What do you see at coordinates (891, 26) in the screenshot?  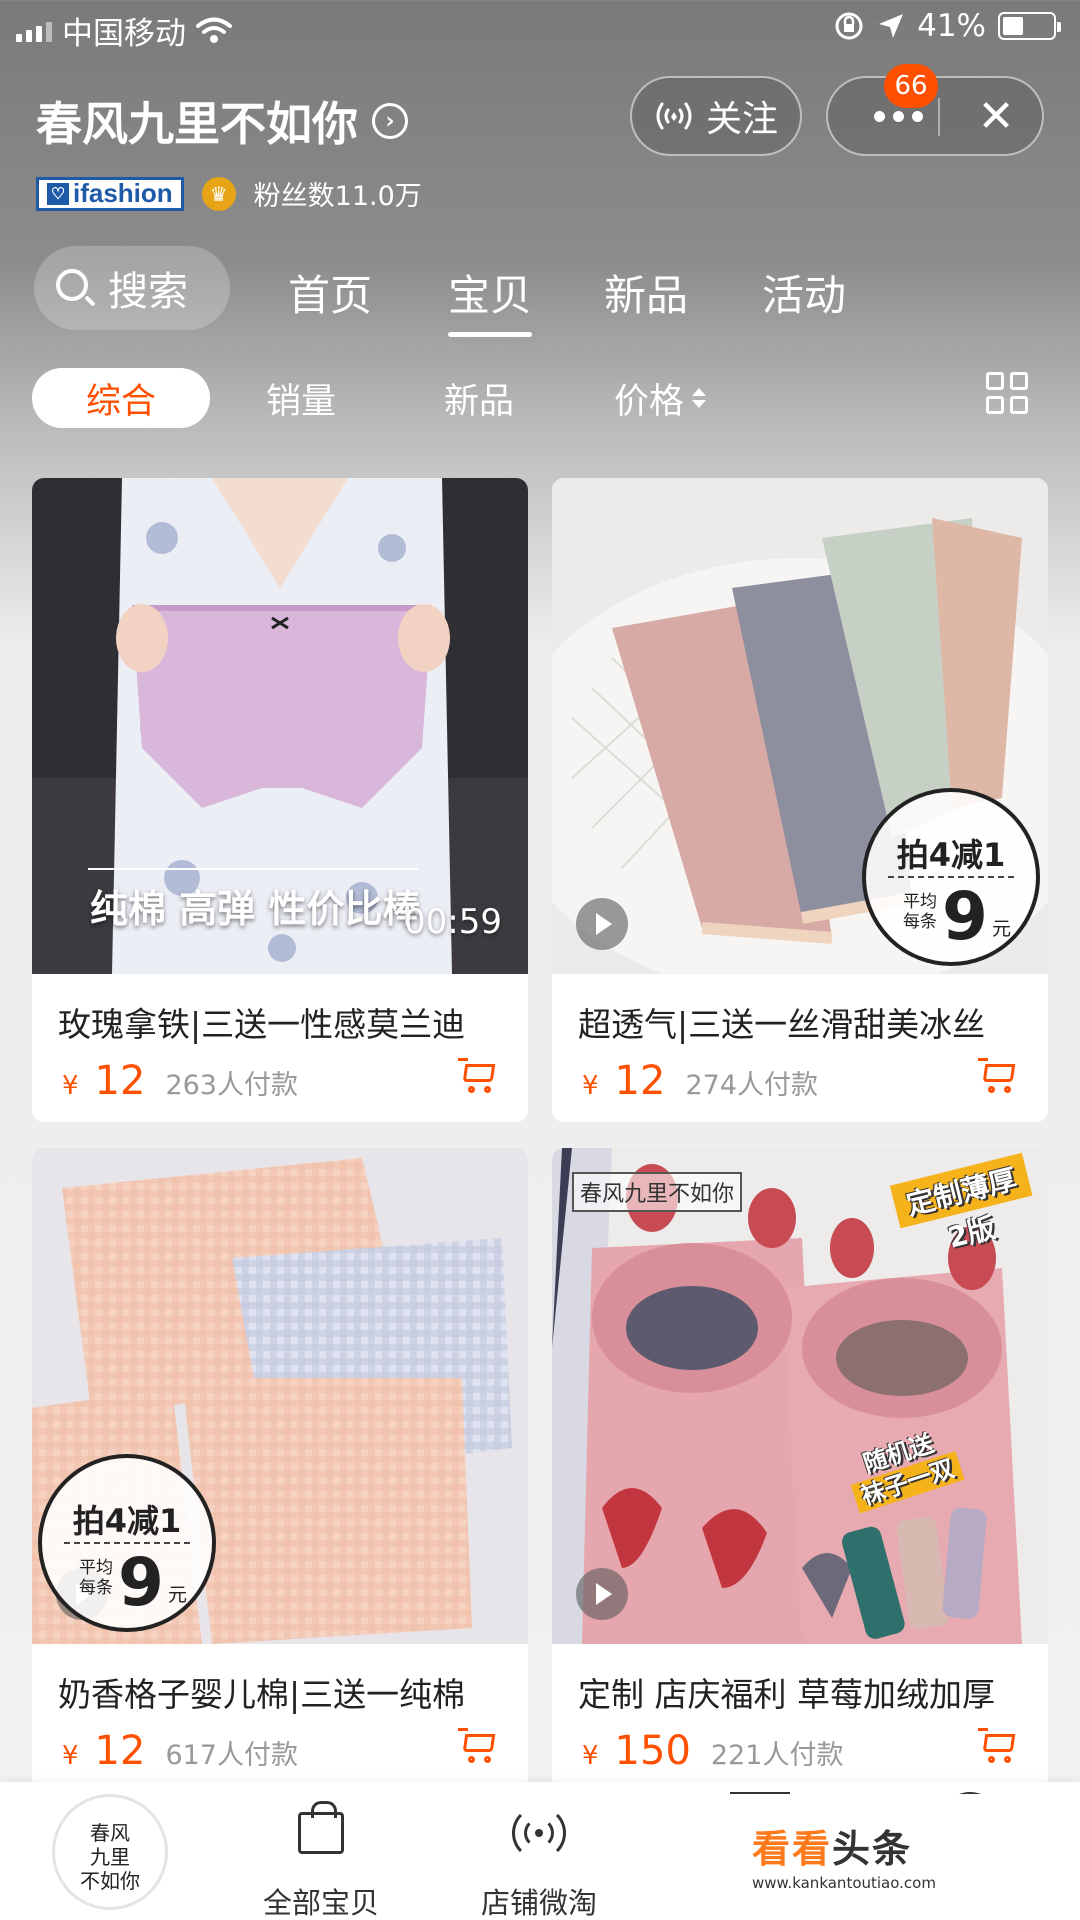 I see `location-icon` at bounding box center [891, 26].